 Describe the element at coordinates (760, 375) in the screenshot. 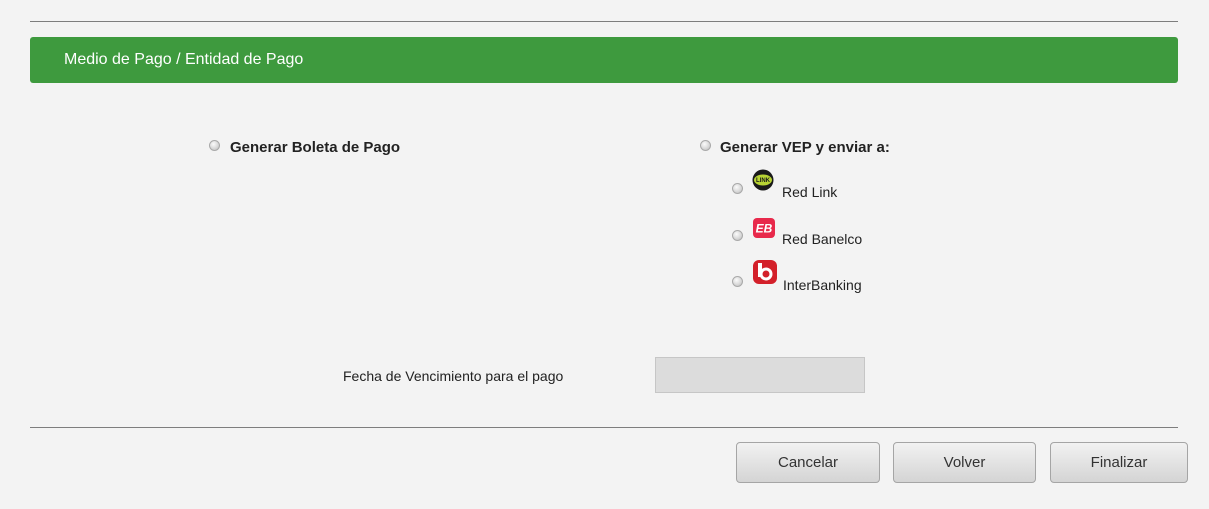

I see `due-date-input` at that location.